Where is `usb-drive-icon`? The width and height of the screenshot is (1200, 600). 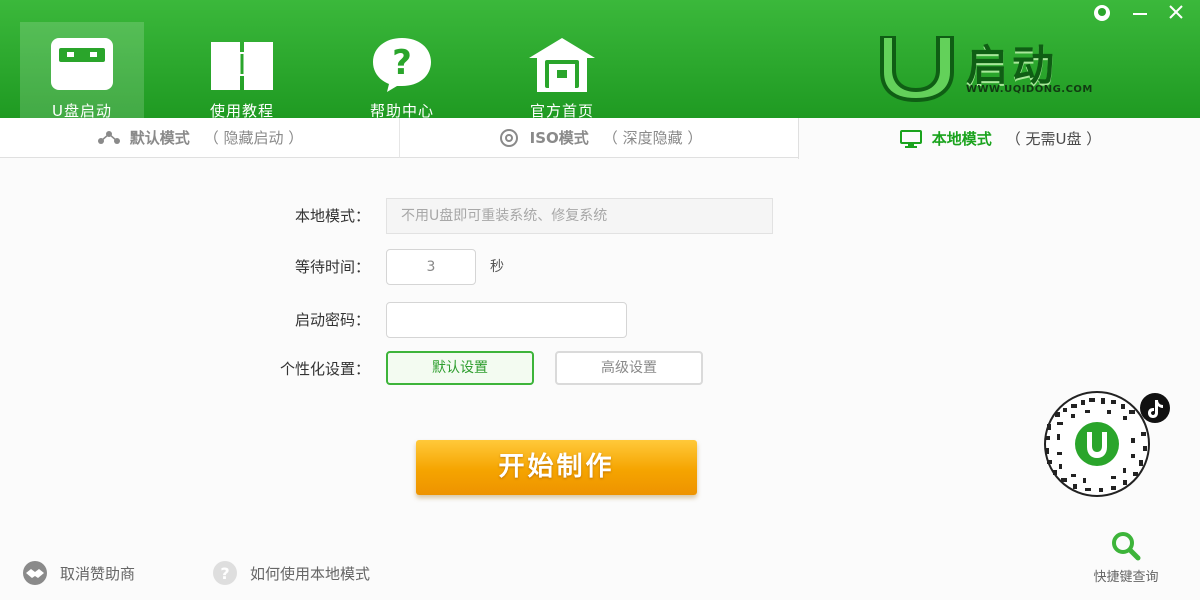 usb-drive-icon is located at coordinates (82, 64).